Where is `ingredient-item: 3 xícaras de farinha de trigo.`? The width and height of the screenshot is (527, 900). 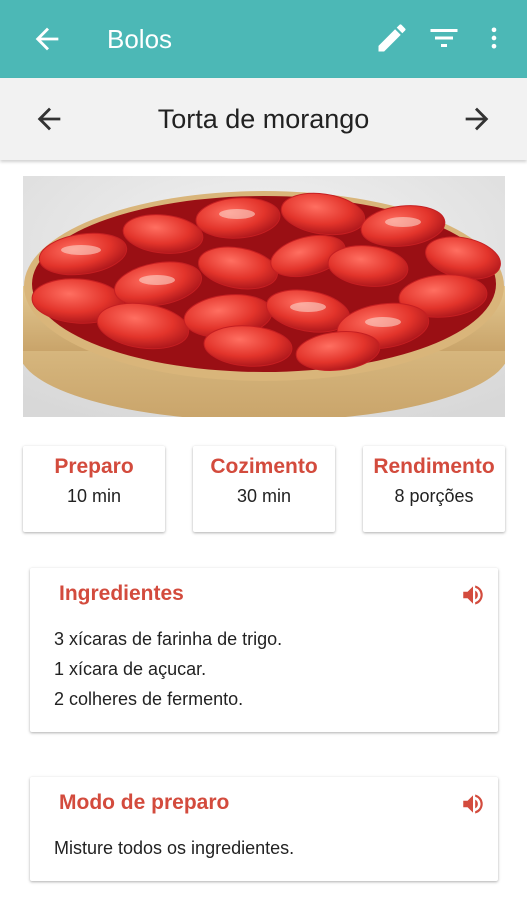
ingredient-item: 3 xícaras de farinha de trigo. is located at coordinates (168, 639).